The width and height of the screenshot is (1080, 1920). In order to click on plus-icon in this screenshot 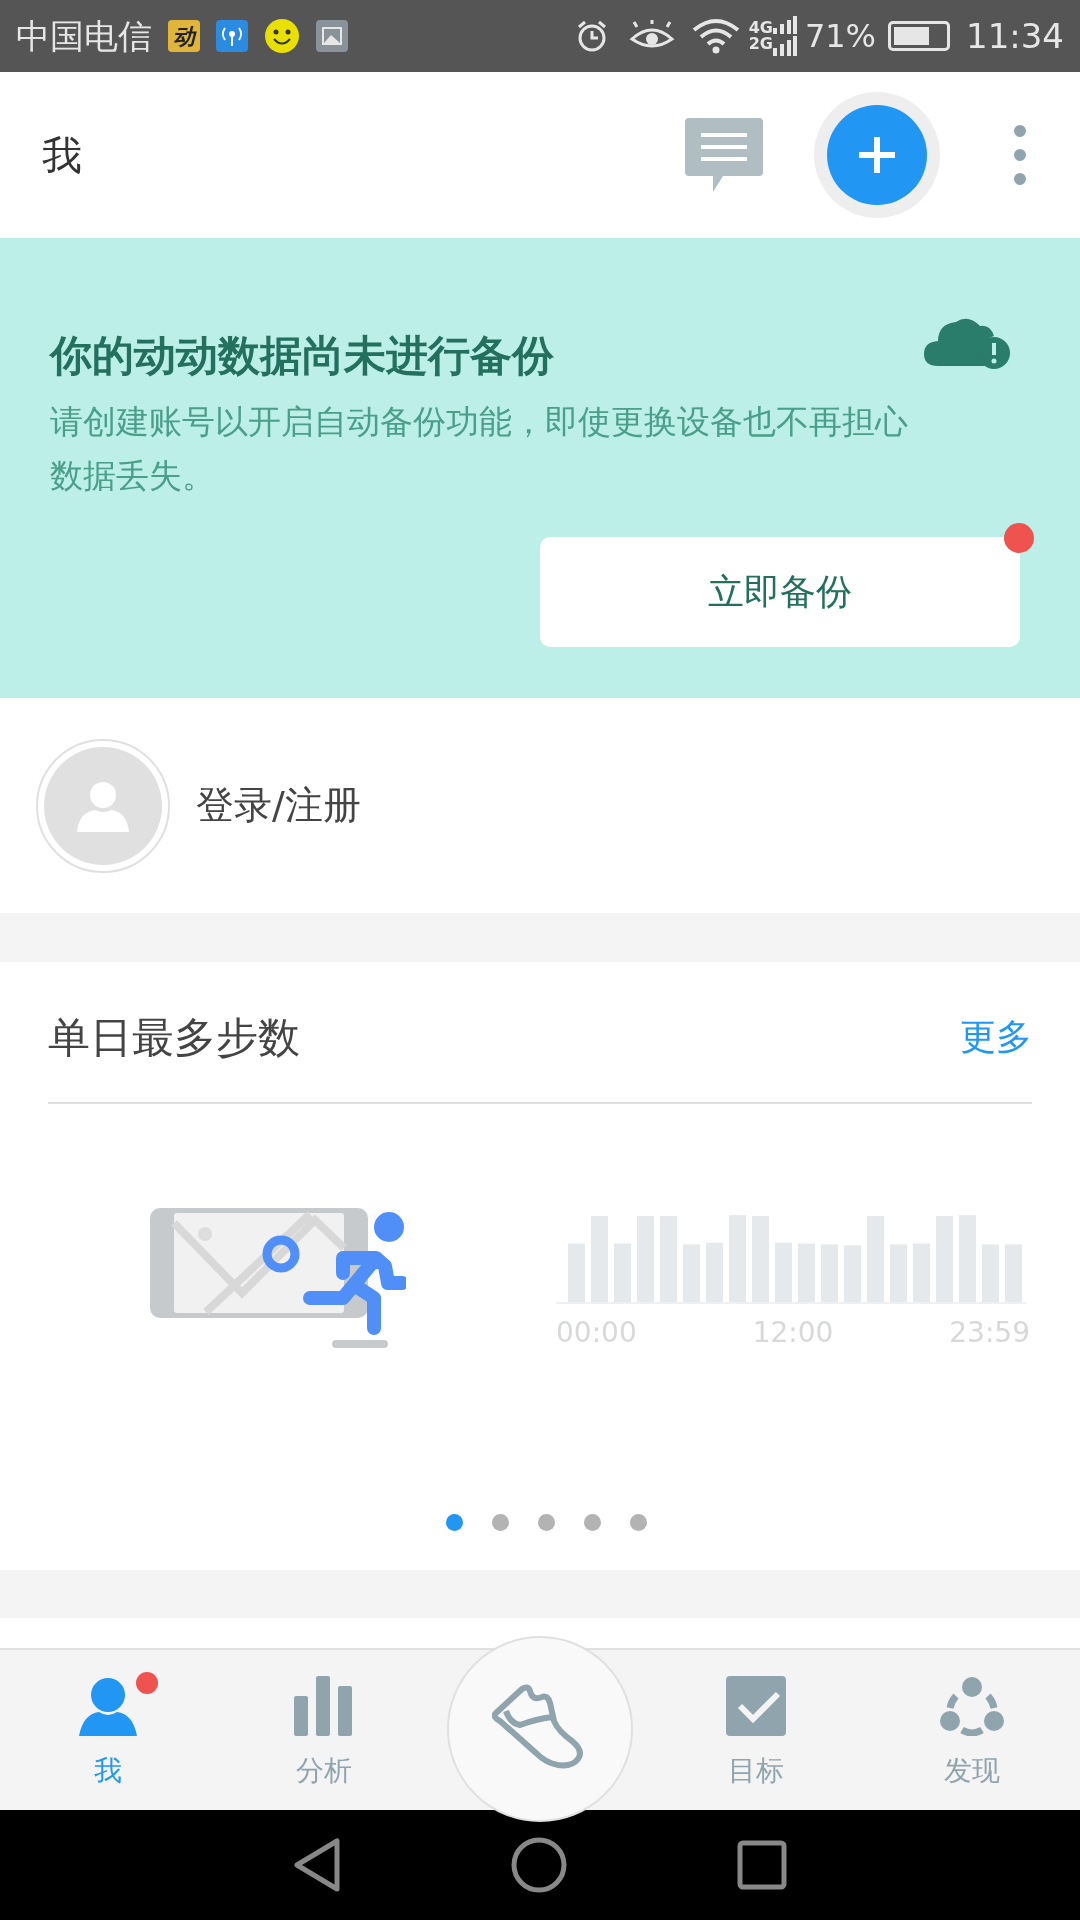, I will do `click(877, 155)`.